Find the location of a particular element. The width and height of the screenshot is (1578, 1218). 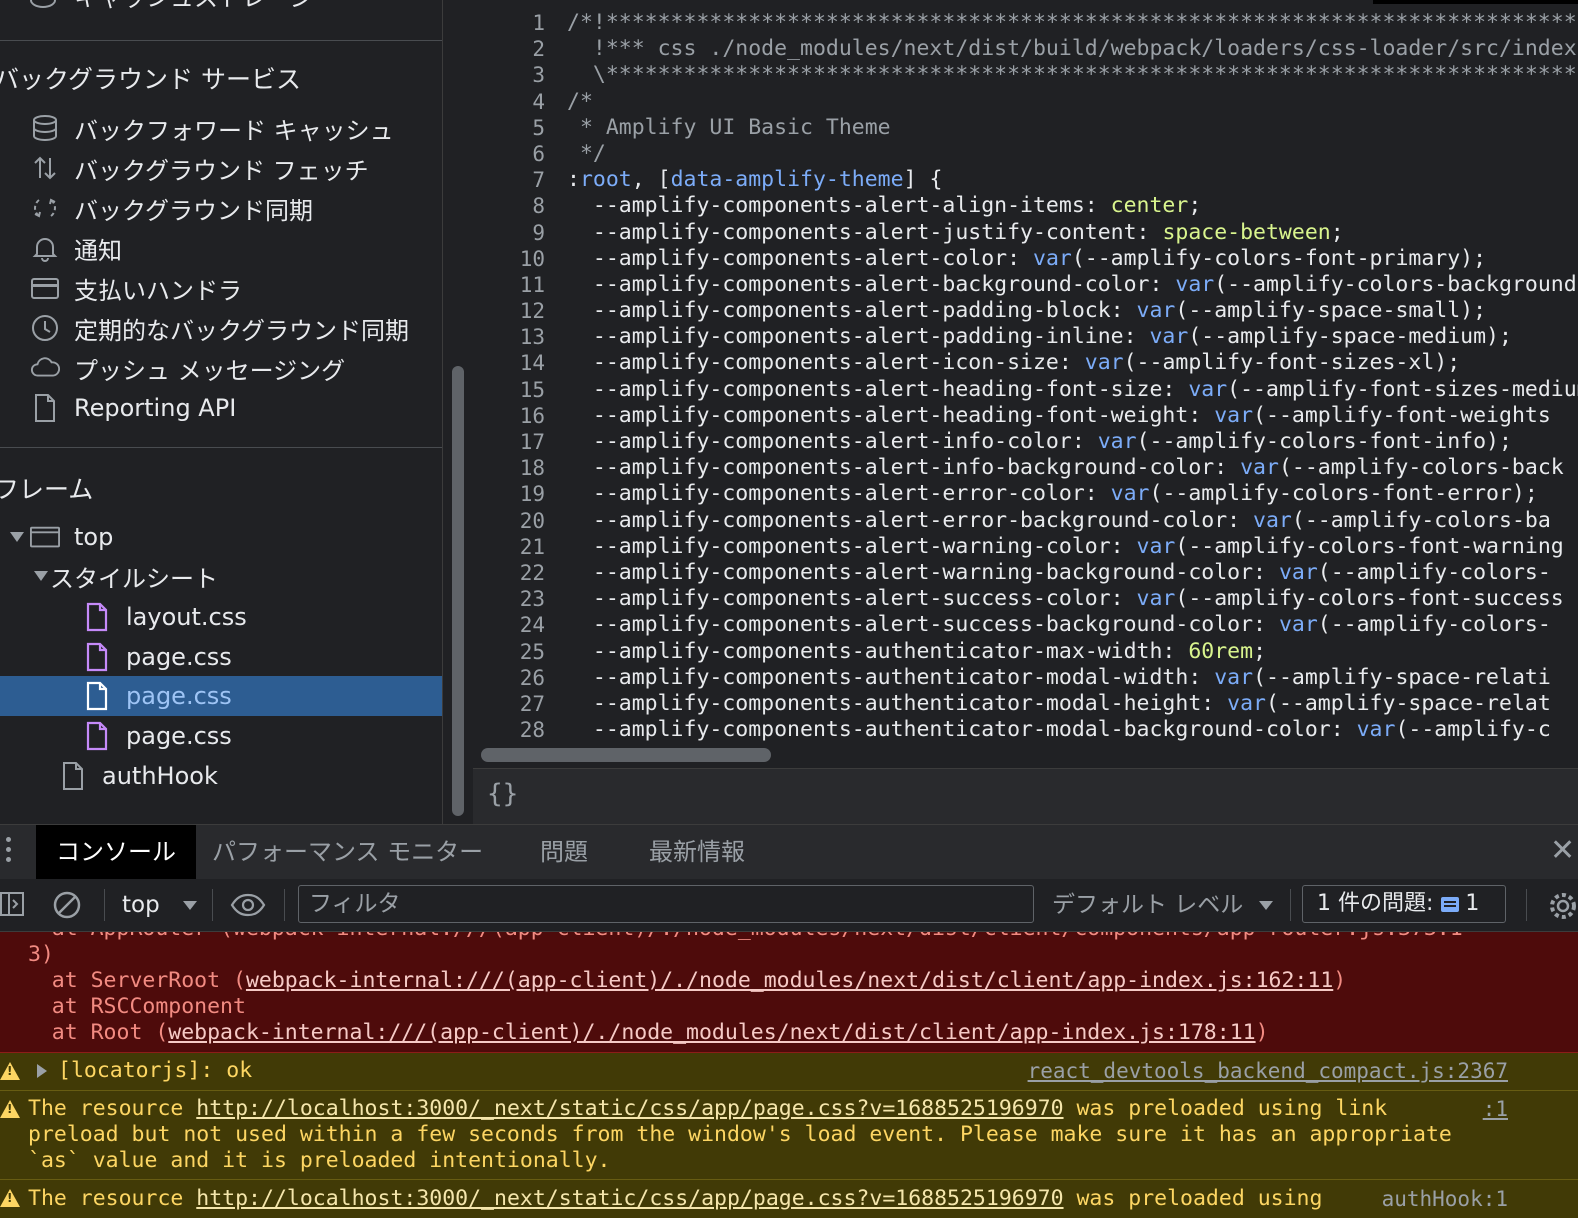

log-levels-dropdown: デフォルト レベル is located at coordinates (1162, 905).